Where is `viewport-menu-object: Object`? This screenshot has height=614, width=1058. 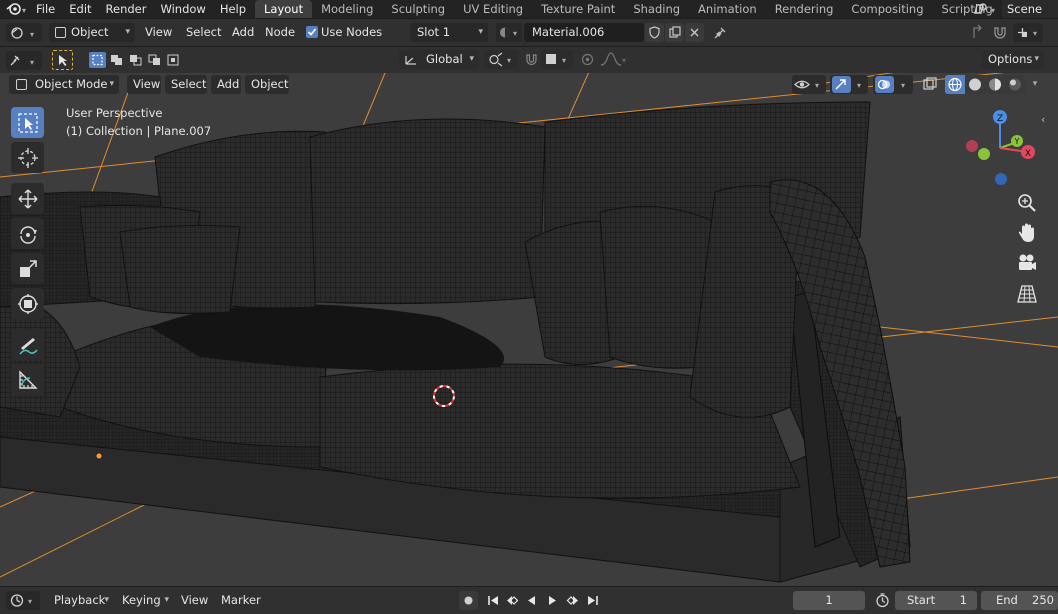
viewport-menu-object: Object is located at coordinates (267, 84).